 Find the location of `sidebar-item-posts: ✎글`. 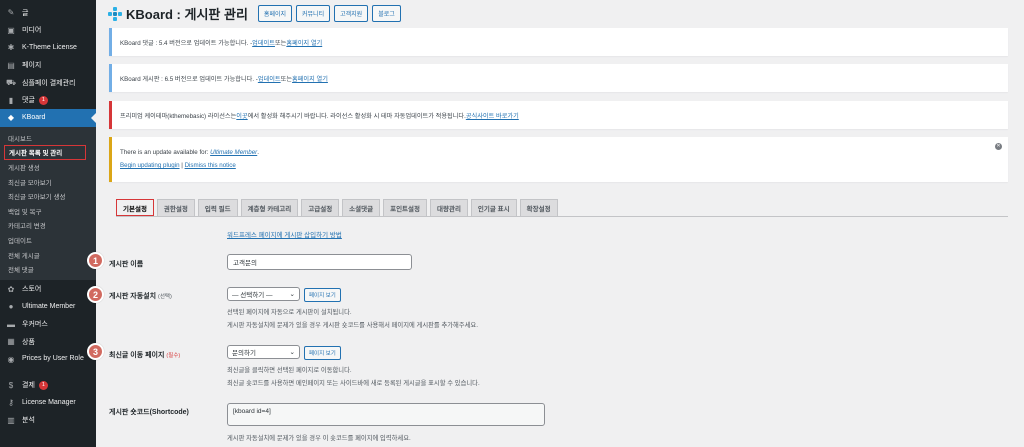

sidebar-item-posts: ✎글 is located at coordinates (48, 13).